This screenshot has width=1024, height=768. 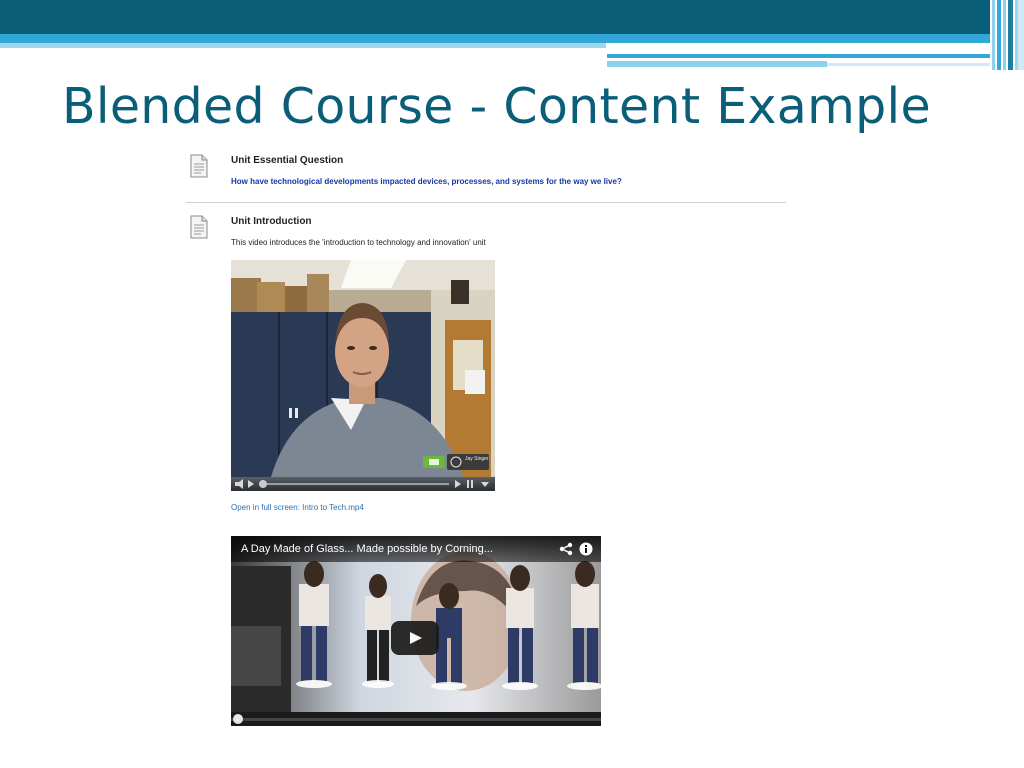 I want to click on intro-video-player: Jay Singer, so click(x=363, y=375).